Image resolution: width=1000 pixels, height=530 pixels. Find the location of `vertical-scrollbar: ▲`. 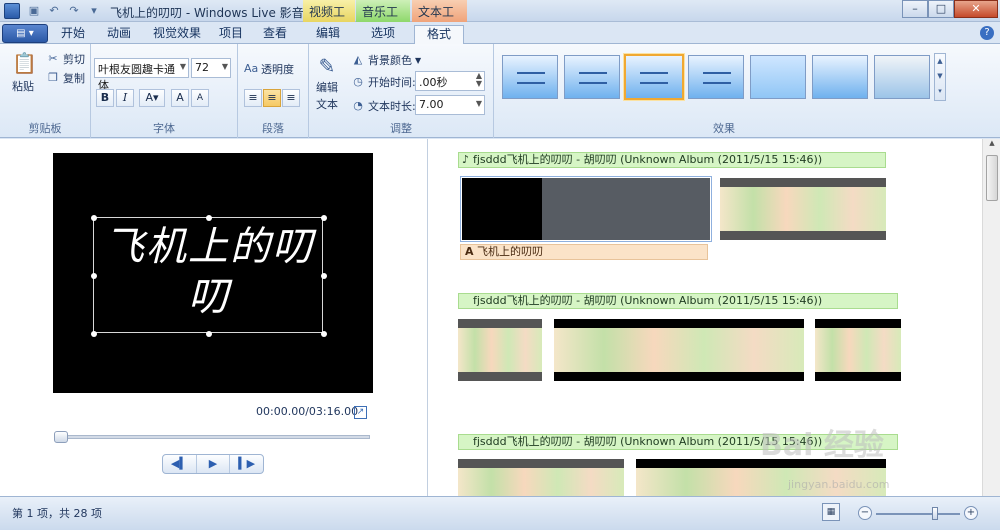

vertical-scrollbar: ▲ is located at coordinates (991, 317).